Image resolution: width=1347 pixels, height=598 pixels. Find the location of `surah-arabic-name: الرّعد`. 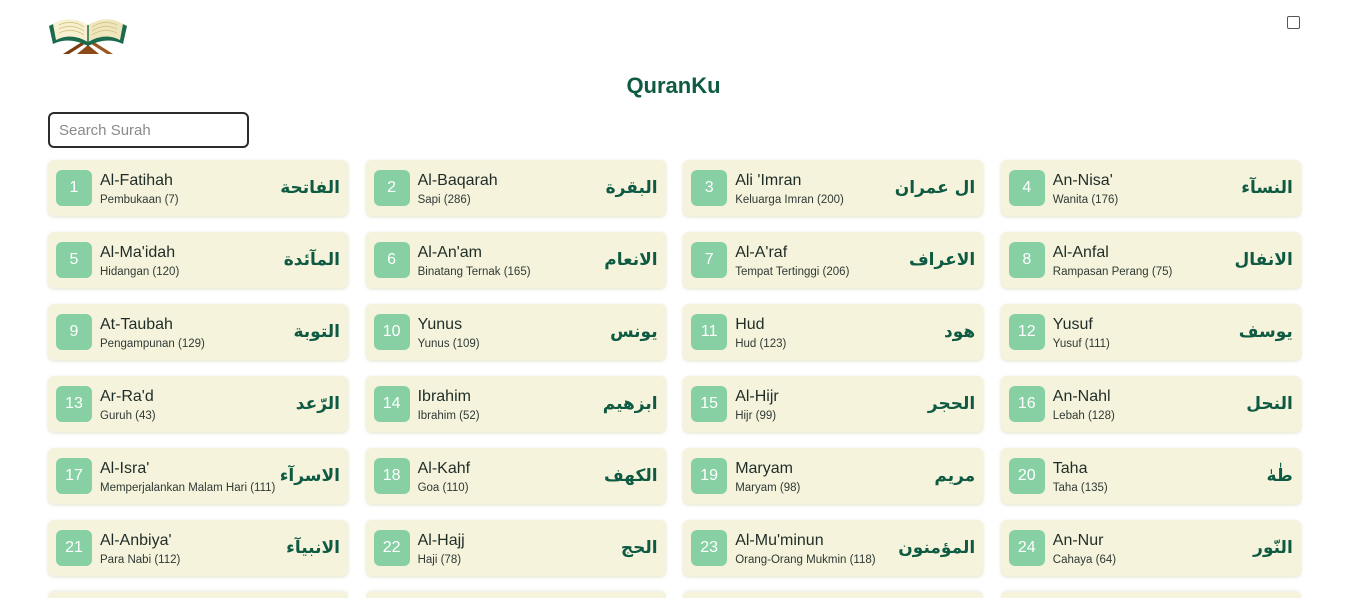

surah-arabic-name: الرّعد is located at coordinates (317, 404).